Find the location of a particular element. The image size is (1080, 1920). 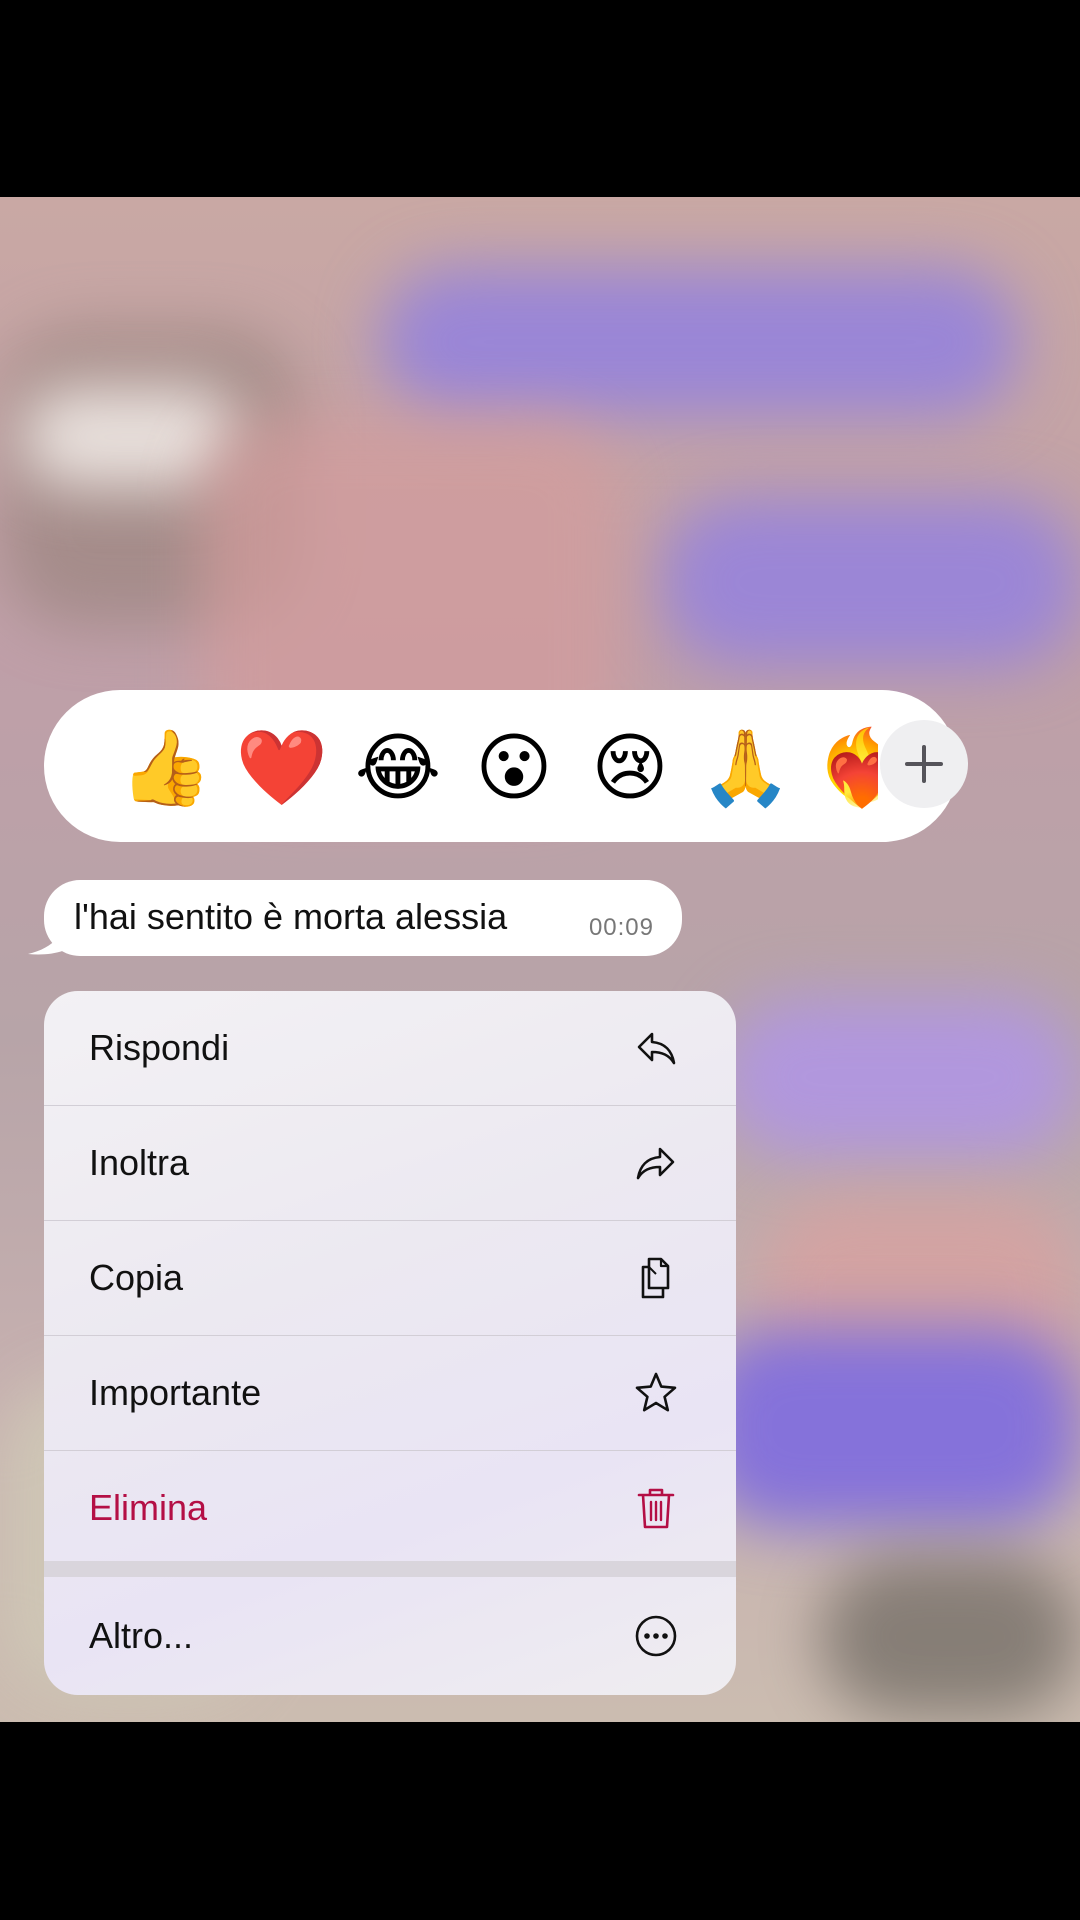

message-time: 00:09 is located at coordinates (621, 927).